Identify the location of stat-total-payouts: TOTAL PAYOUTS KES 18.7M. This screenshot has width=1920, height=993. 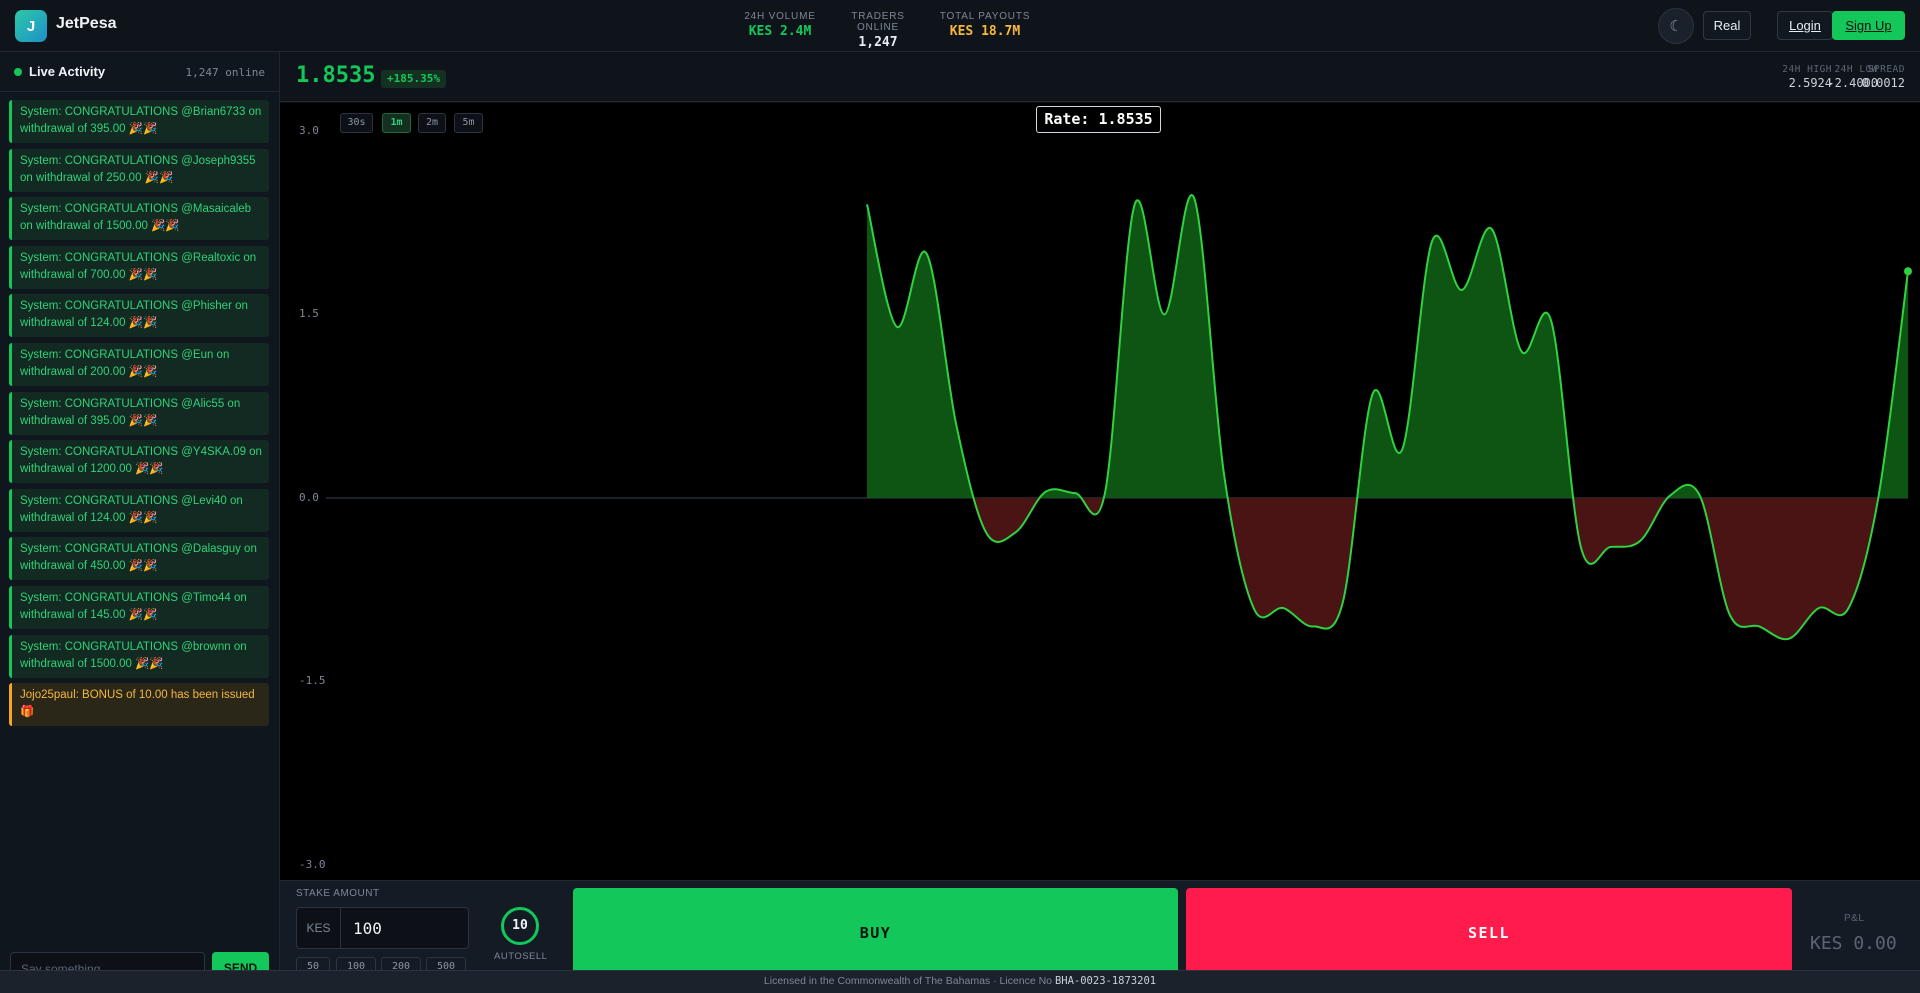
(985, 25).